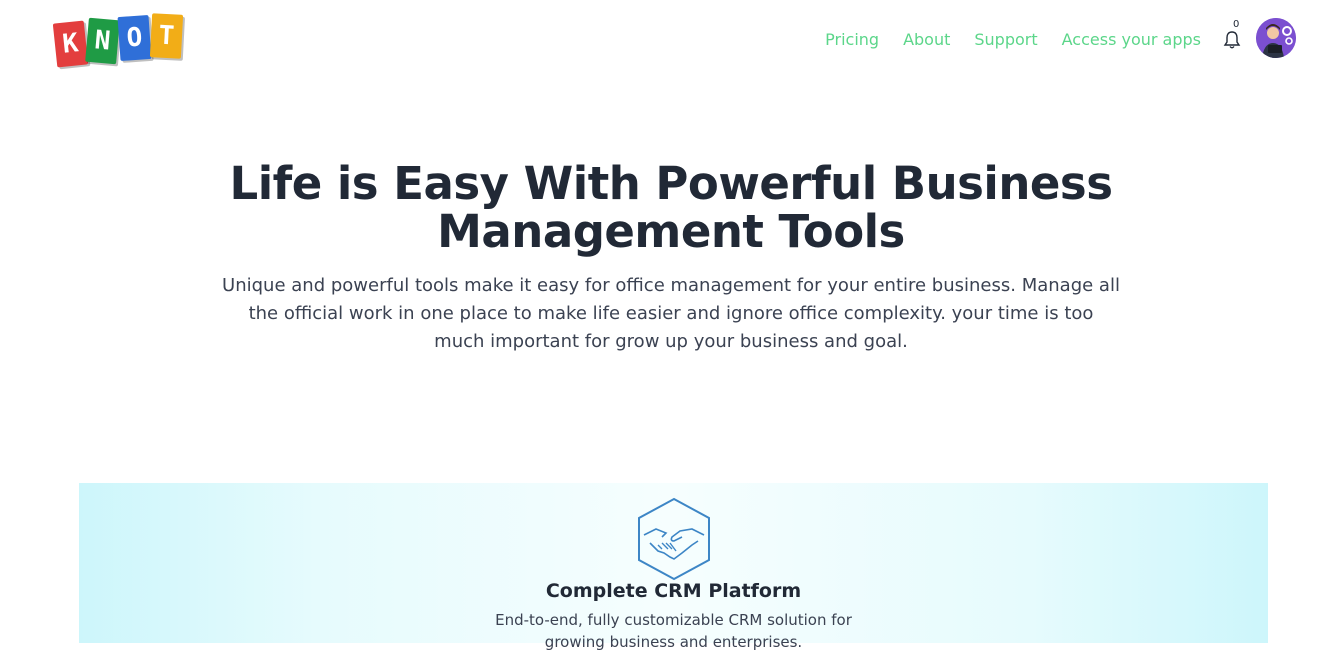 The height and width of the screenshot is (653, 1342). What do you see at coordinates (70, 44) in the screenshot?
I see `logo-letter-k: K` at bounding box center [70, 44].